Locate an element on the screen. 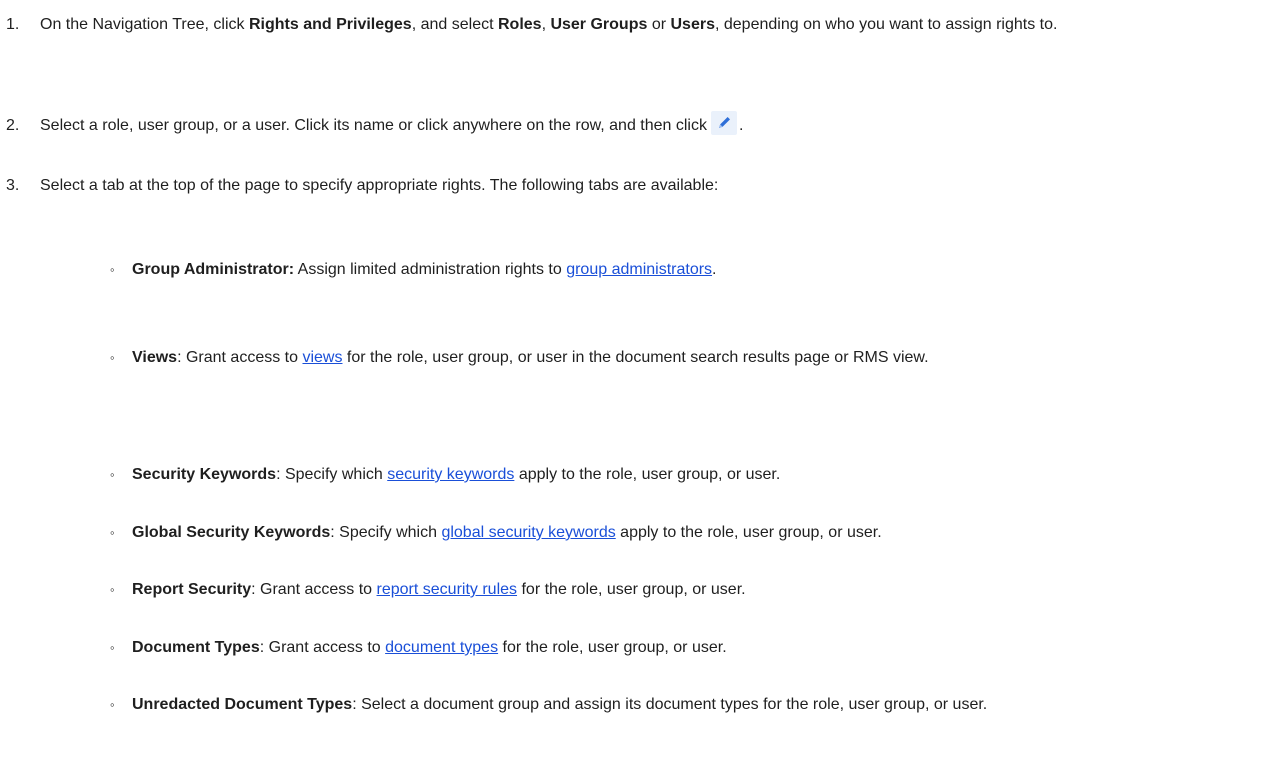 The width and height of the screenshot is (1278, 777). tab-label: Security Keywords is located at coordinates (204, 474).